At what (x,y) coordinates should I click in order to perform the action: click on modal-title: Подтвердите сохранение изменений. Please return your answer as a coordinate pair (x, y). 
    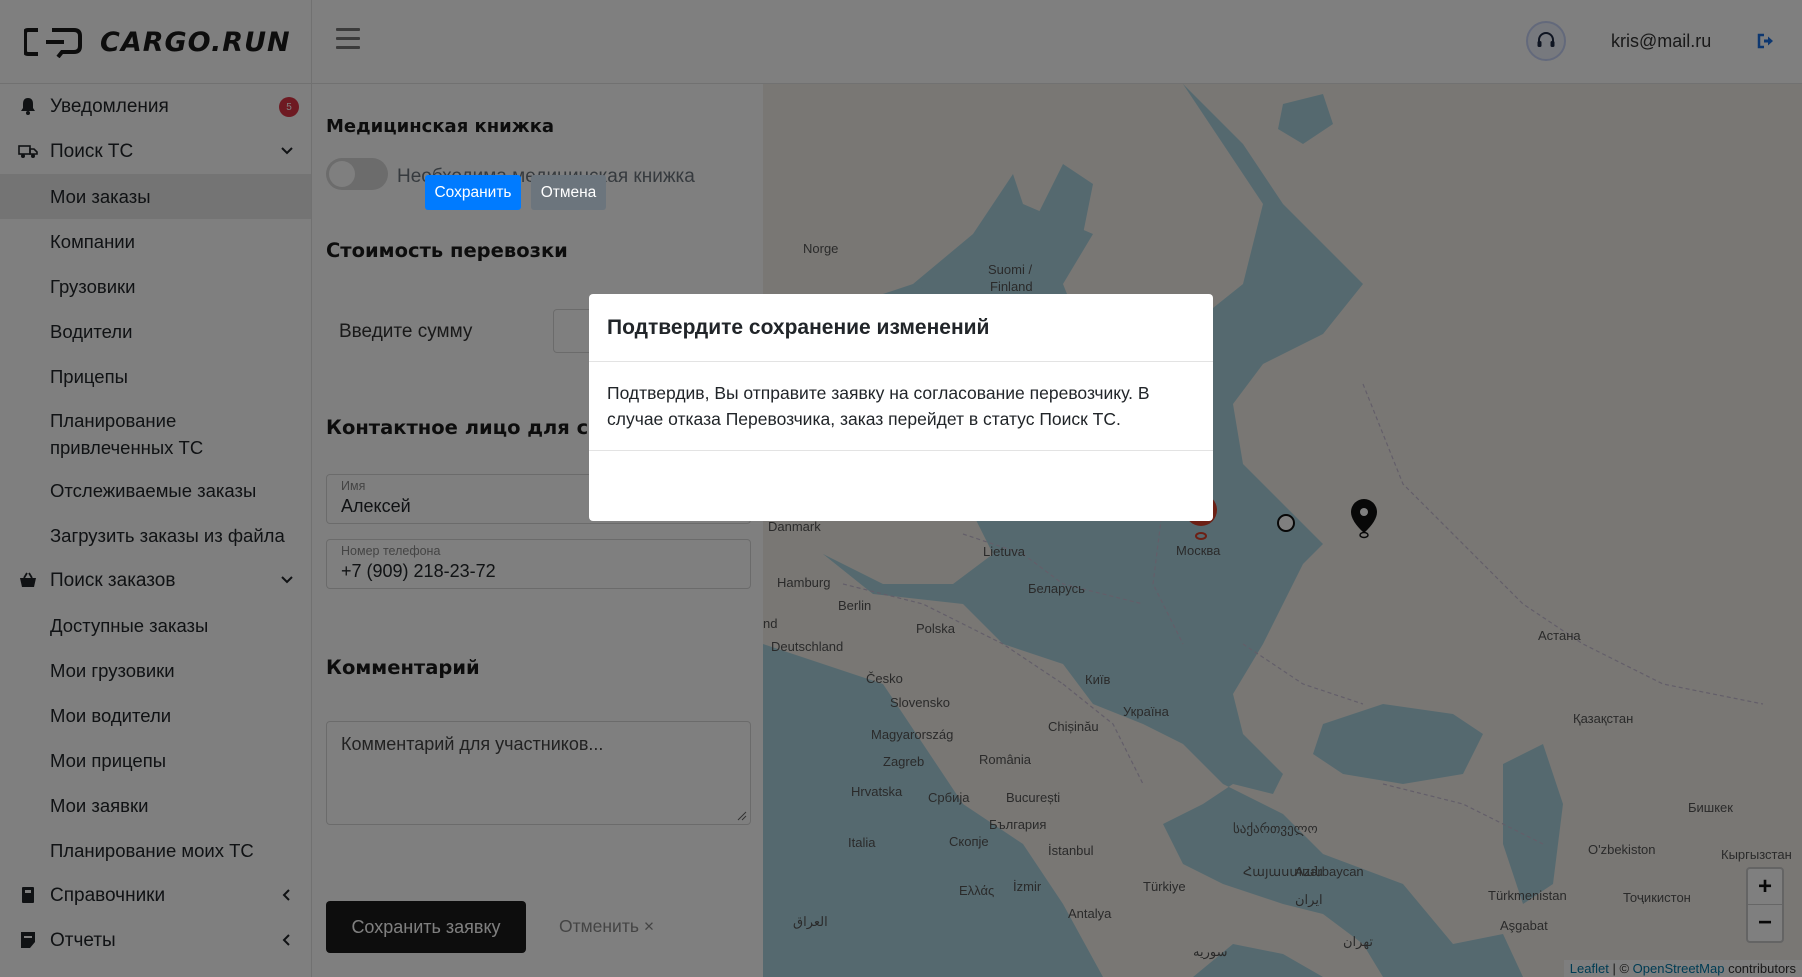
    Looking at the image, I should click on (901, 328).